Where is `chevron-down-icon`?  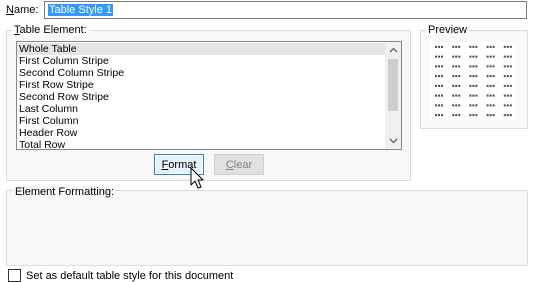
chevron-down-icon is located at coordinates (393, 141).